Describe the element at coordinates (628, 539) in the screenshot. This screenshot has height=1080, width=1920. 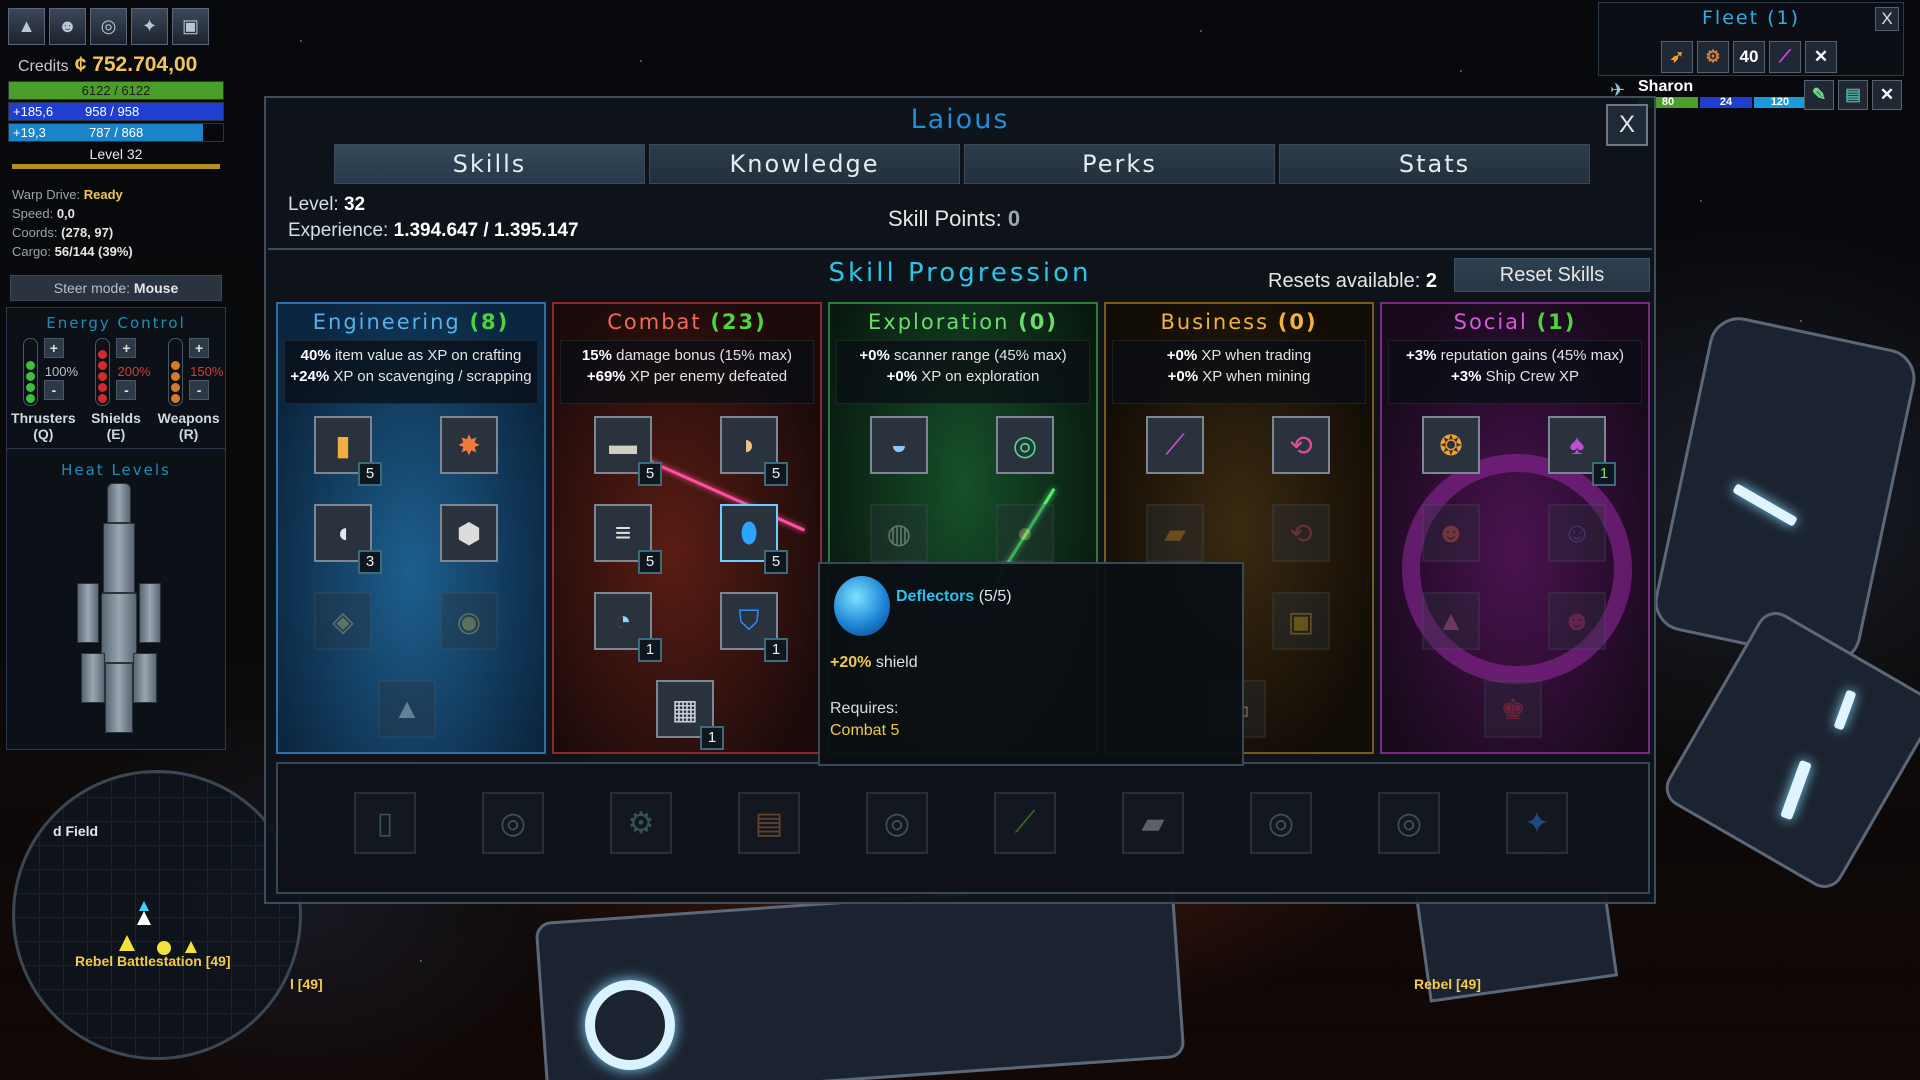
I see `skill-node-gatling: ≡ 5` at that location.